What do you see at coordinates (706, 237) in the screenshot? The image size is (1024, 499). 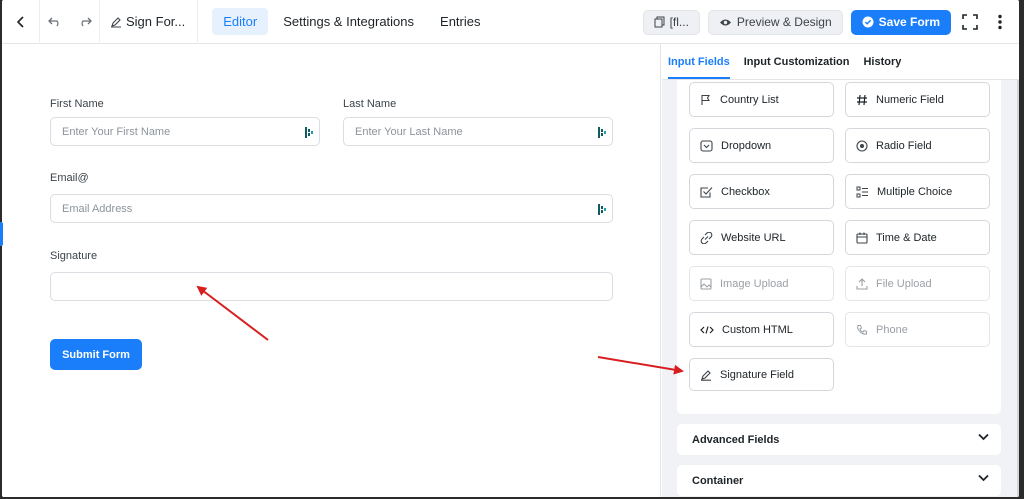 I see `link-icon` at bounding box center [706, 237].